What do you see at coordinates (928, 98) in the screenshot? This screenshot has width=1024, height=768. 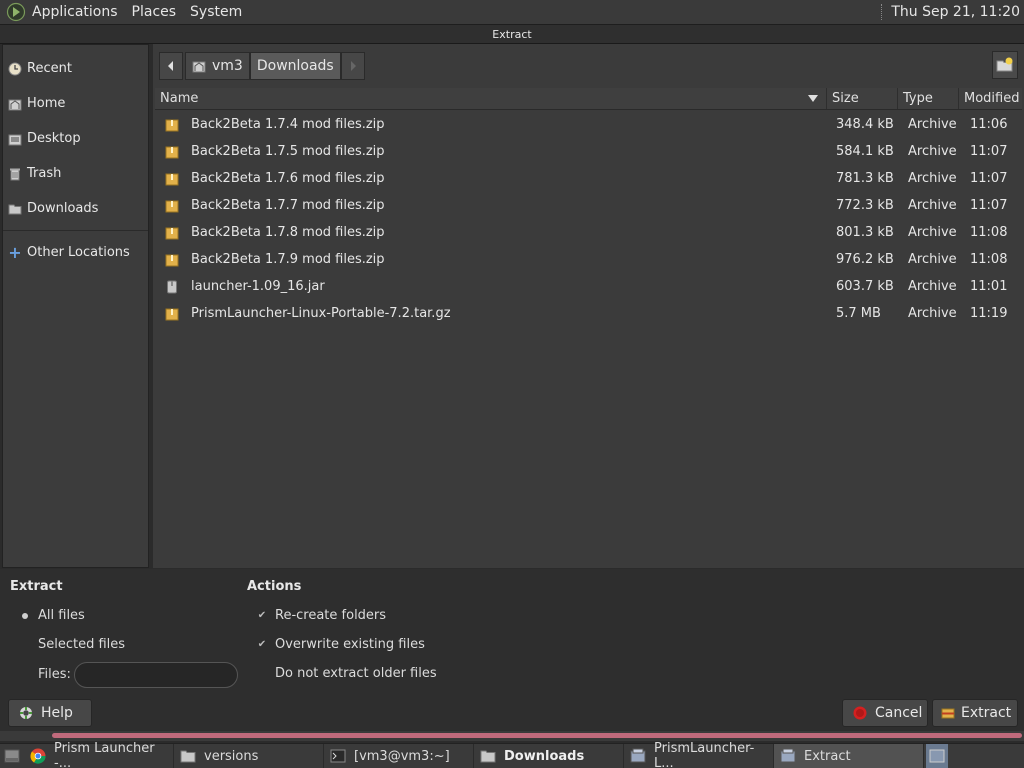 I see `column-type: Type` at bounding box center [928, 98].